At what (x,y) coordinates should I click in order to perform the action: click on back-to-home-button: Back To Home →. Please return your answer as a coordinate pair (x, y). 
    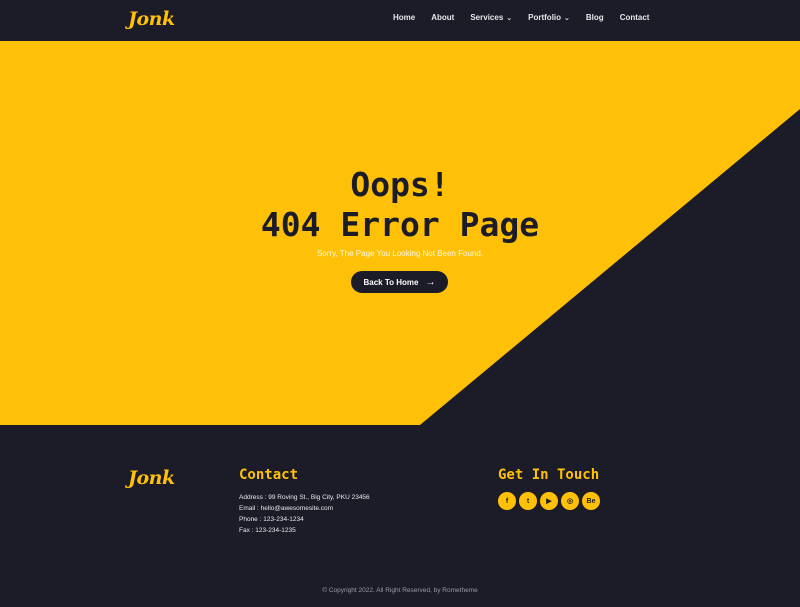
    Looking at the image, I should click on (399, 282).